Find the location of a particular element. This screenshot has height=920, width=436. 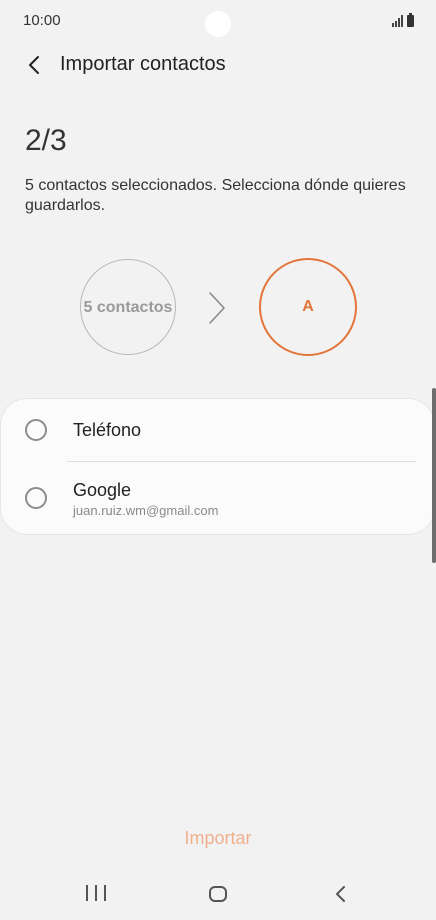

storage-options-card: Teléfono Google juan.ruiz.wm@gmail.com is located at coordinates (217, 466).